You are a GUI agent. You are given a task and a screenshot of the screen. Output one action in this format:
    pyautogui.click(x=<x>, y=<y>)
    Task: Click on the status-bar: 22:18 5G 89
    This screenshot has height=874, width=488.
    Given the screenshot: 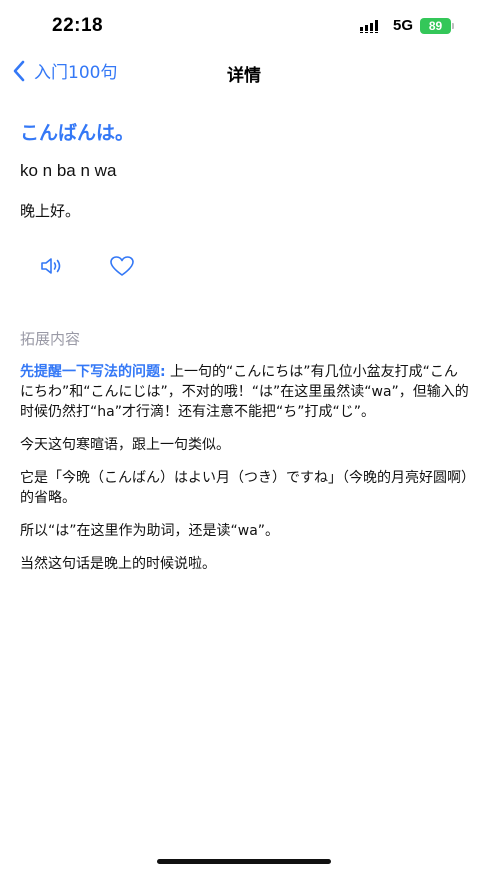 What is the action you would take?
    pyautogui.click(x=244, y=25)
    